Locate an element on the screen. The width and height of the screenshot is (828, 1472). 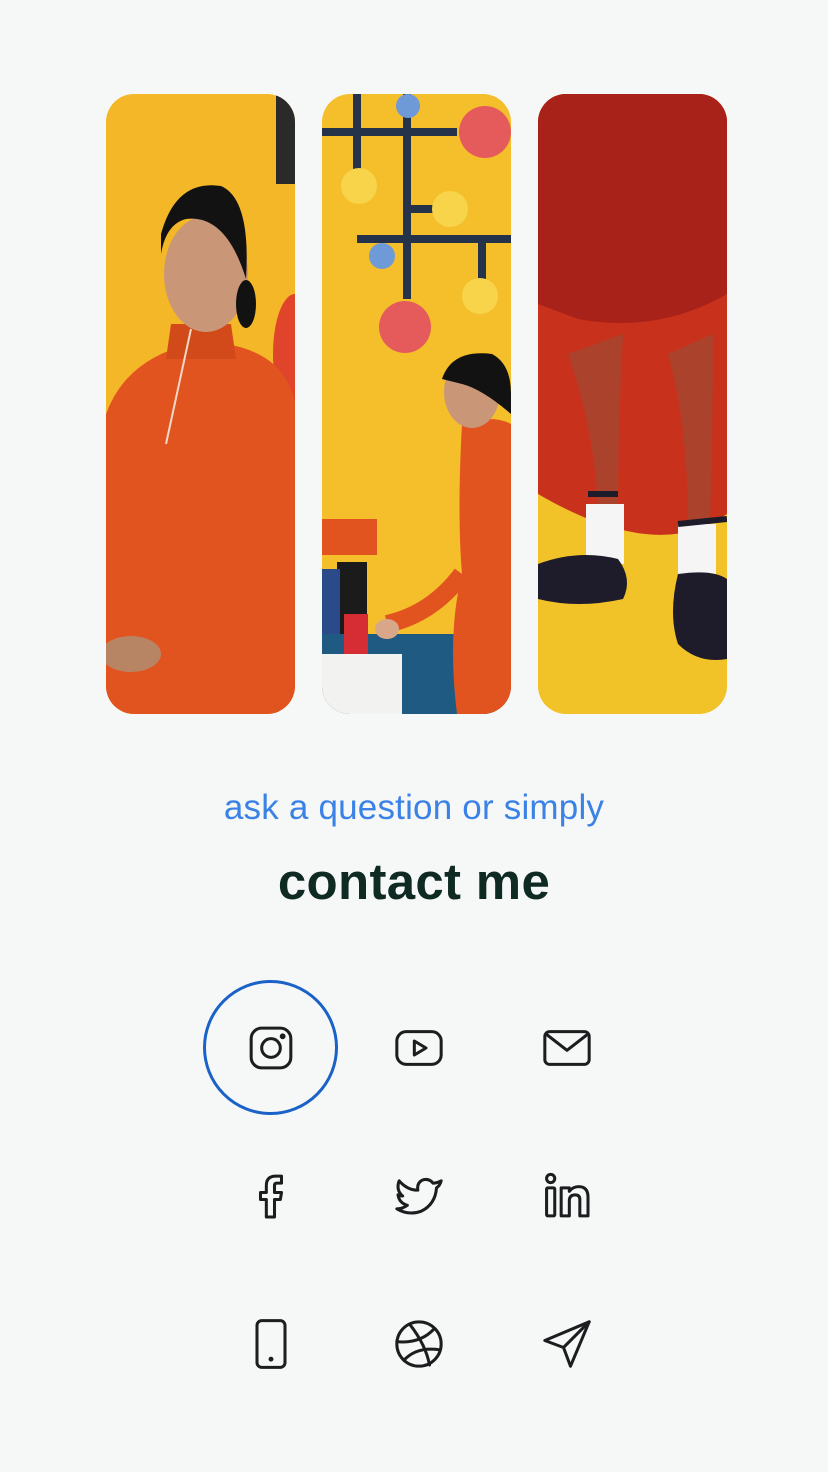
twitter-icon is located at coordinates (418, 1196).